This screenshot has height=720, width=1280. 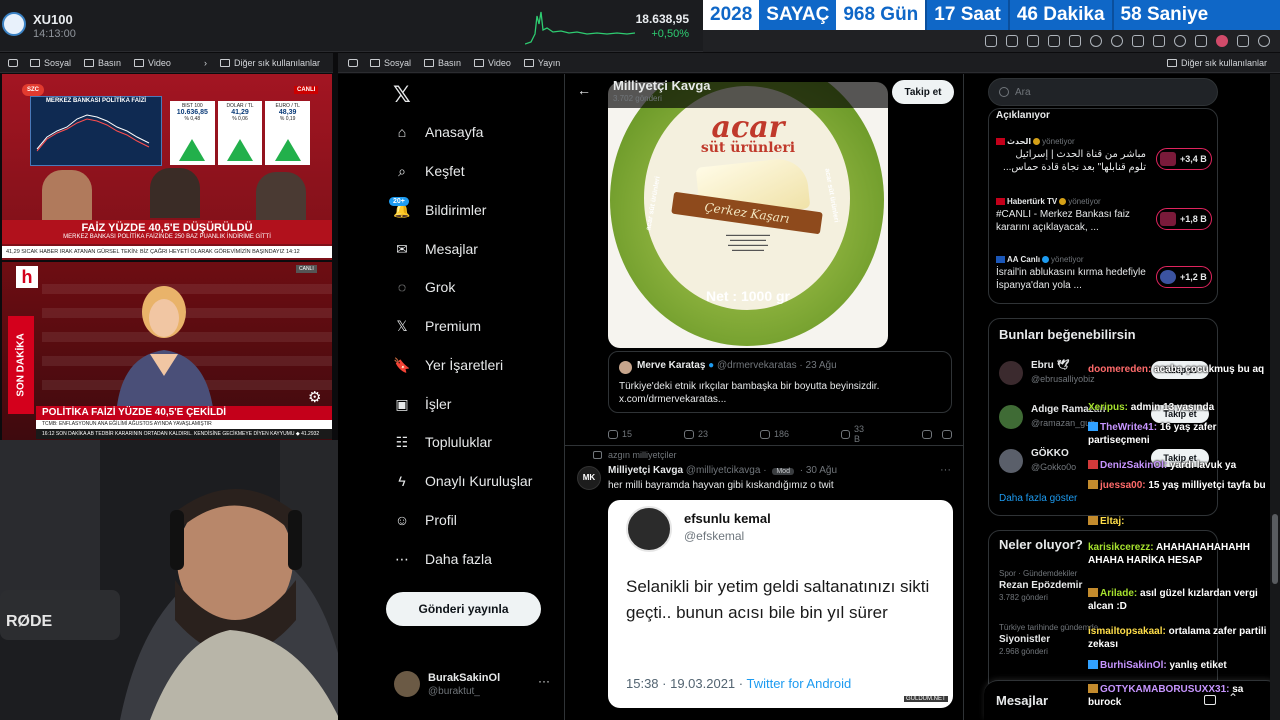 I want to click on tile-change: % 0,19, so click(x=287, y=119).